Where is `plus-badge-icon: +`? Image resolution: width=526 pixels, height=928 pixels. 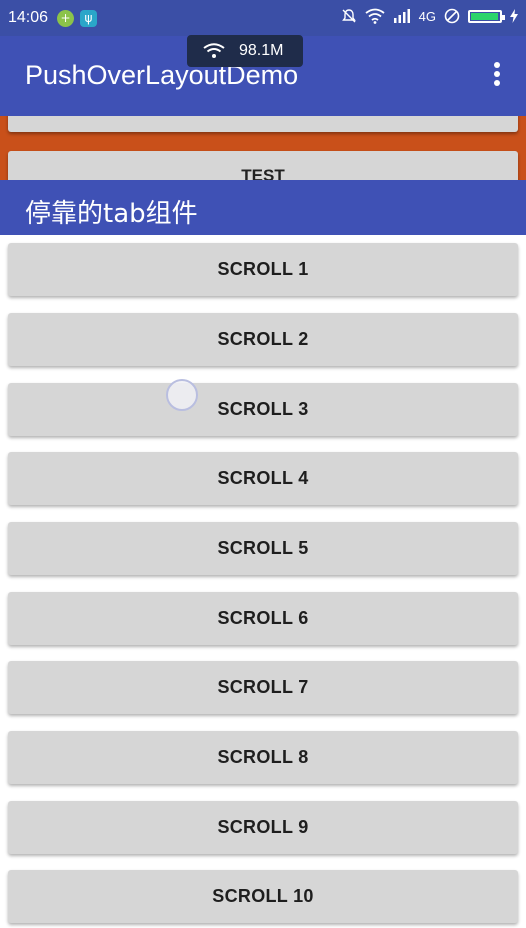
plus-badge-icon: + is located at coordinates (65, 18).